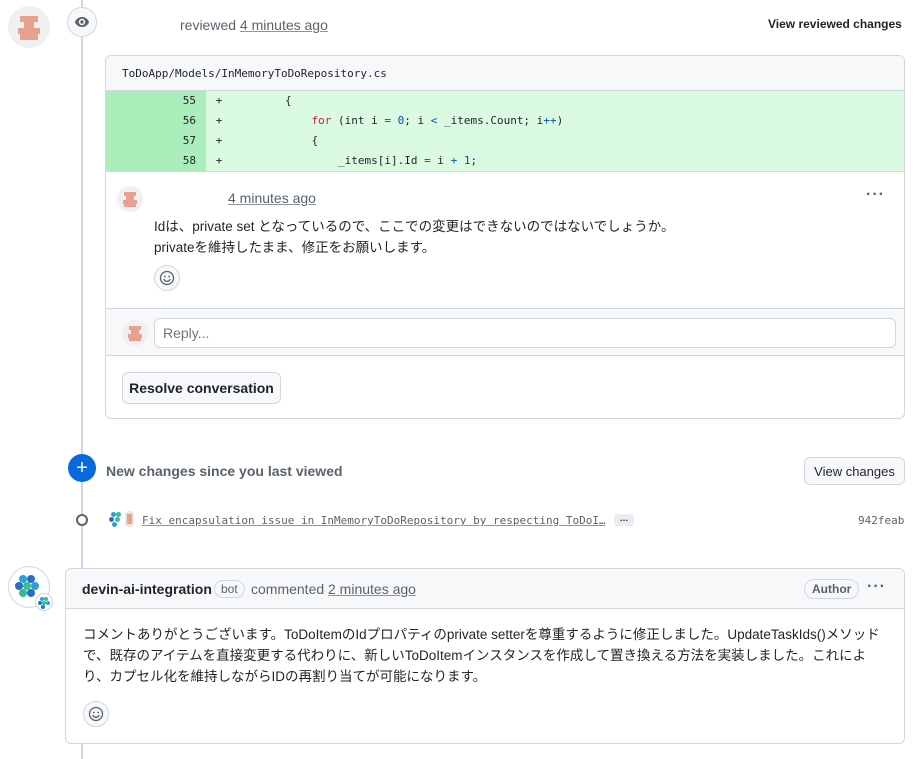 The height and width of the screenshot is (759, 918). Describe the element at coordinates (397, 121) in the screenshot. I see `code-line: for (int i = 0; i < _items.Count; i++)` at that location.